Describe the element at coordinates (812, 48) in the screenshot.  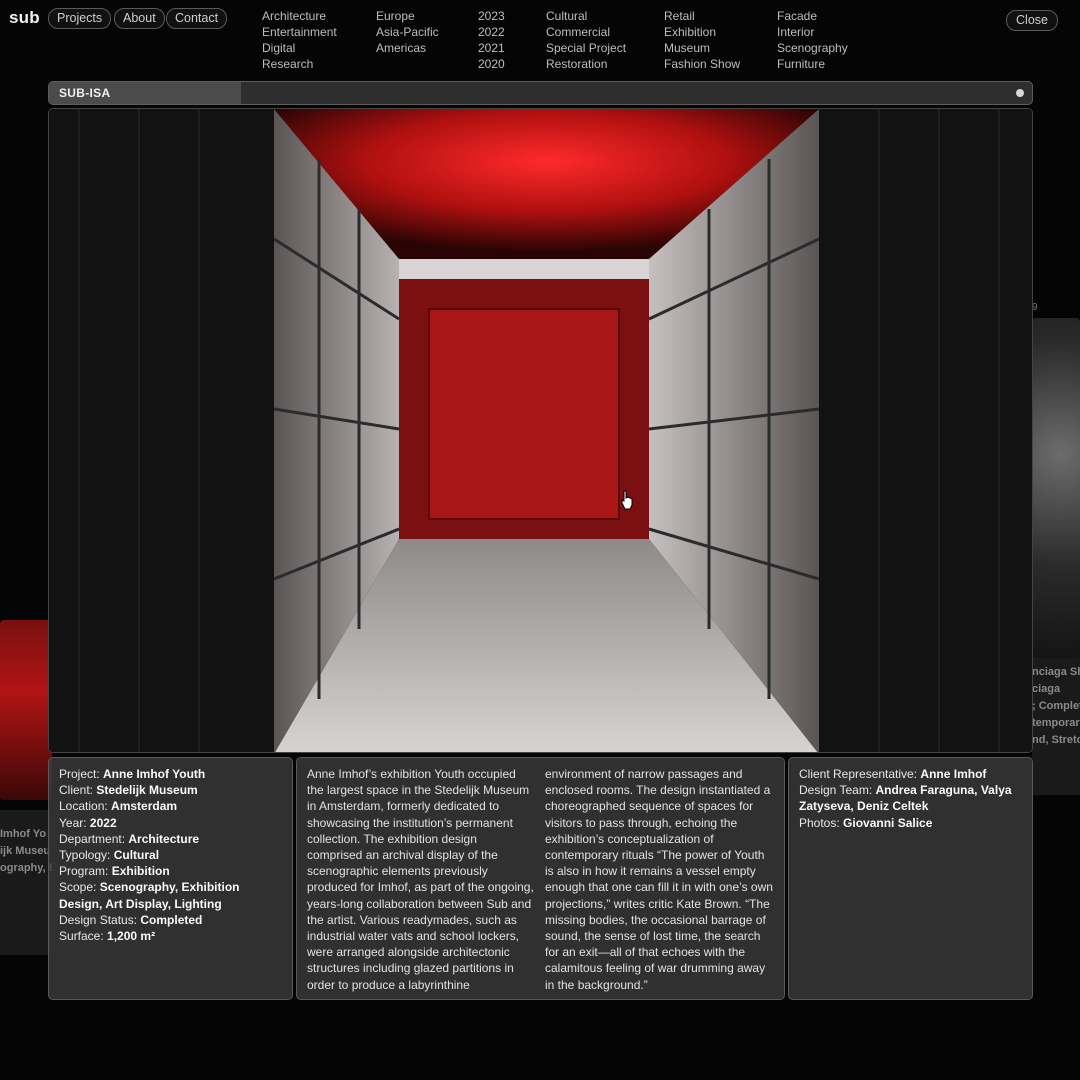
I see `filter-item: Scenography` at that location.